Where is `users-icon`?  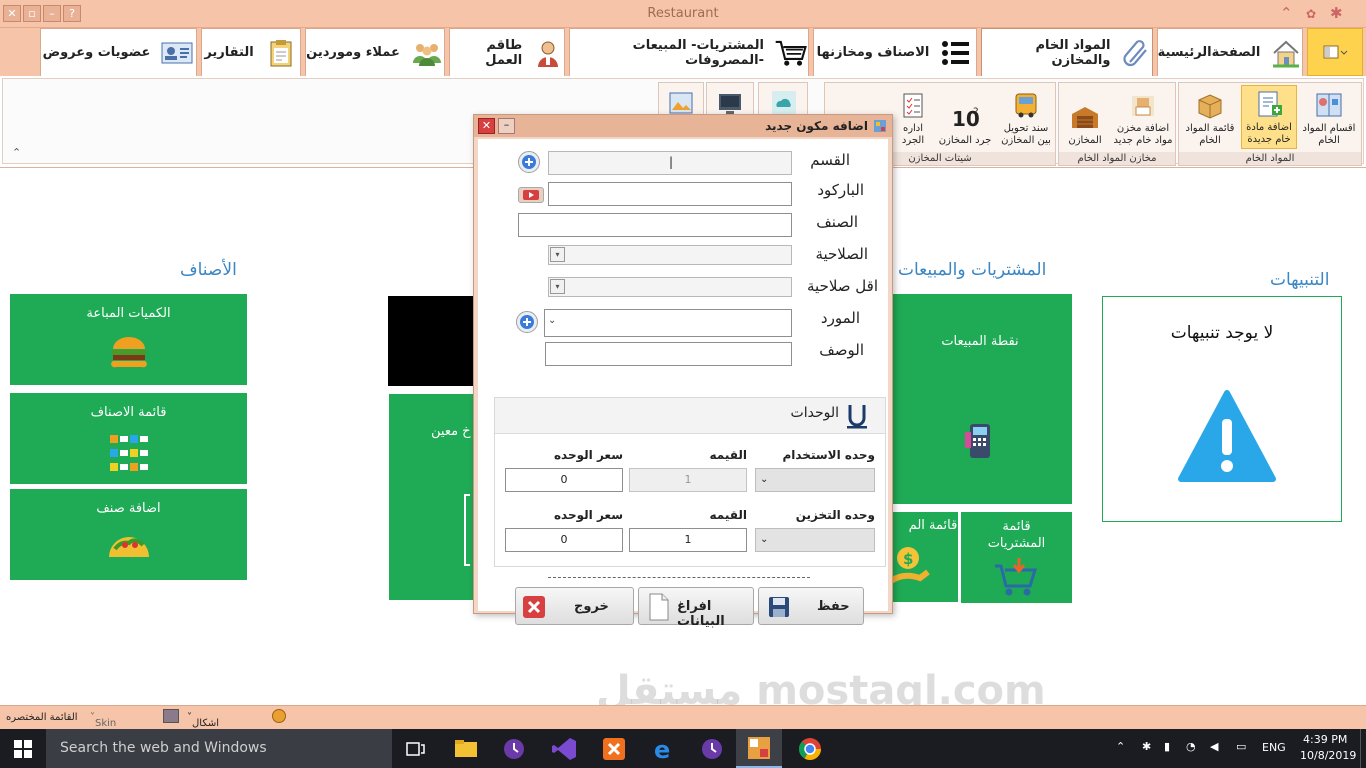 users-icon is located at coordinates (427, 53).